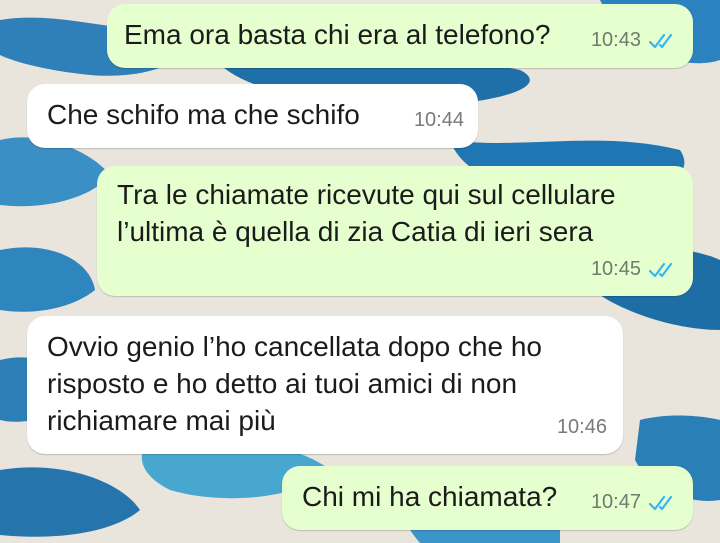  I want to click on message-time: 10:46, so click(581, 427).